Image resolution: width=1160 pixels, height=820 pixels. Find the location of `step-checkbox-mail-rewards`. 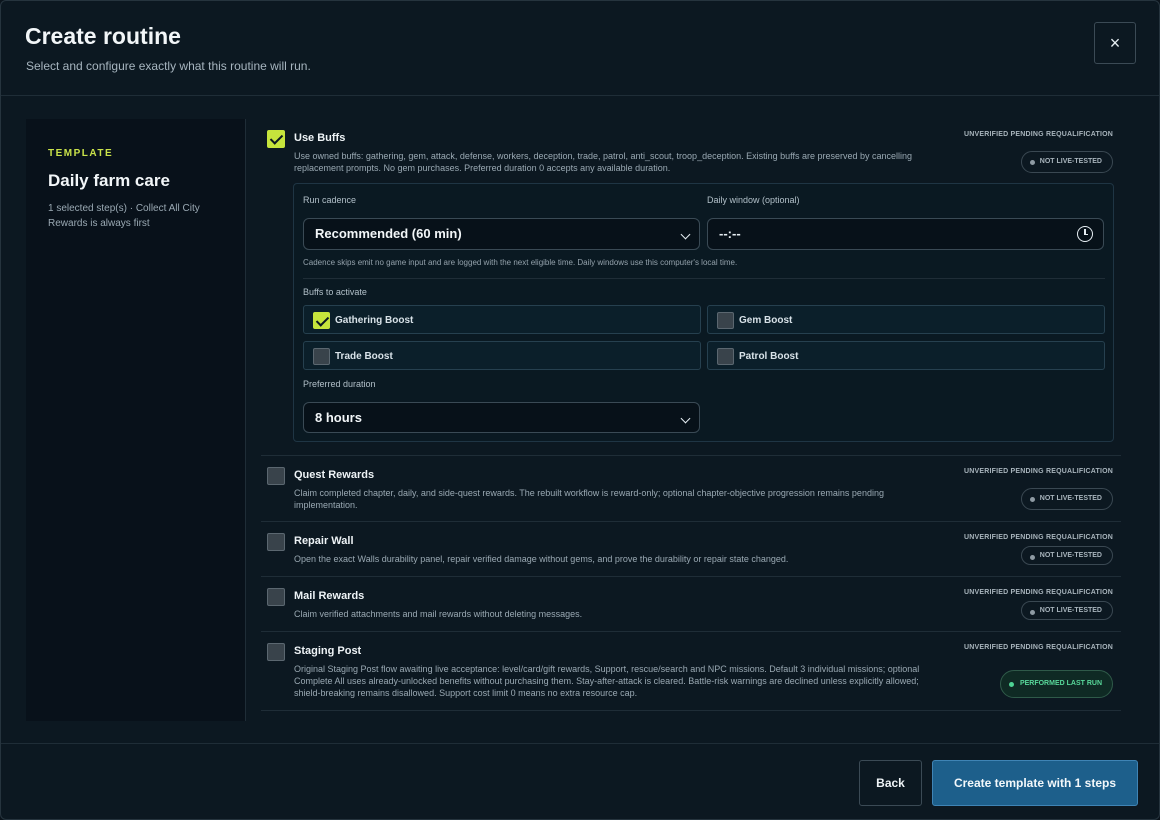

step-checkbox-mail-rewards is located at coordinates (276, 597).